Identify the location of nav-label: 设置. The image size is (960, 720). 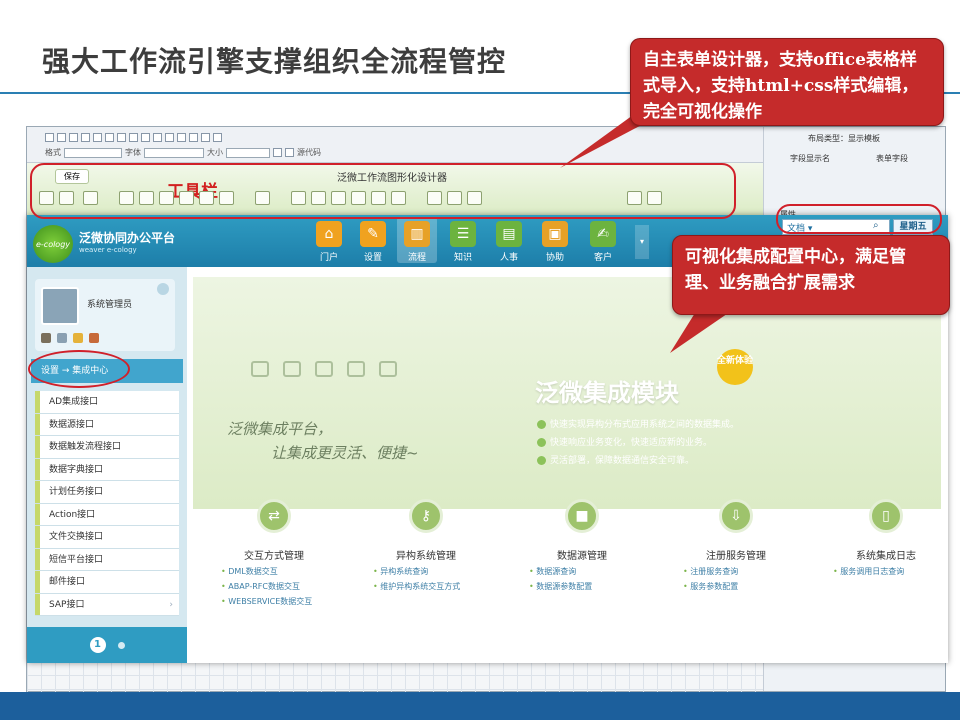
(372, 258).